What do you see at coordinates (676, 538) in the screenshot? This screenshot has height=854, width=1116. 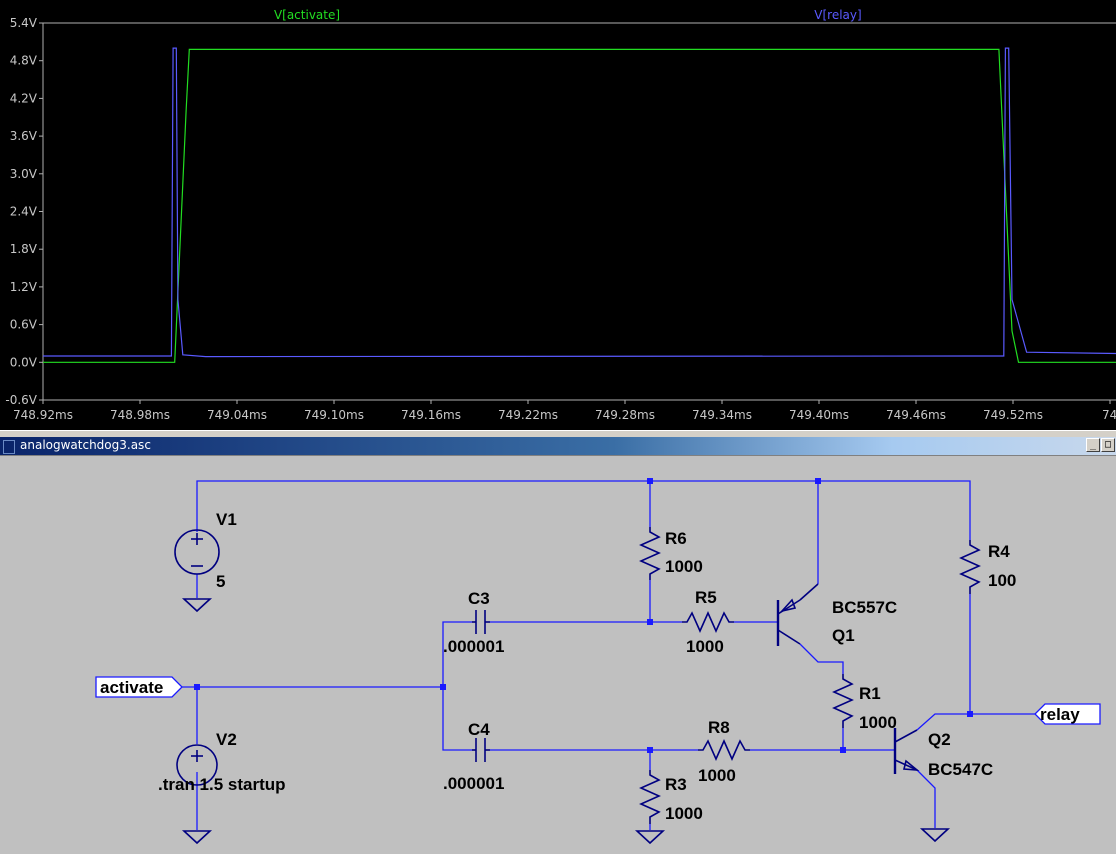 I see `r6-name: R6` at bounding box center [676, 538].